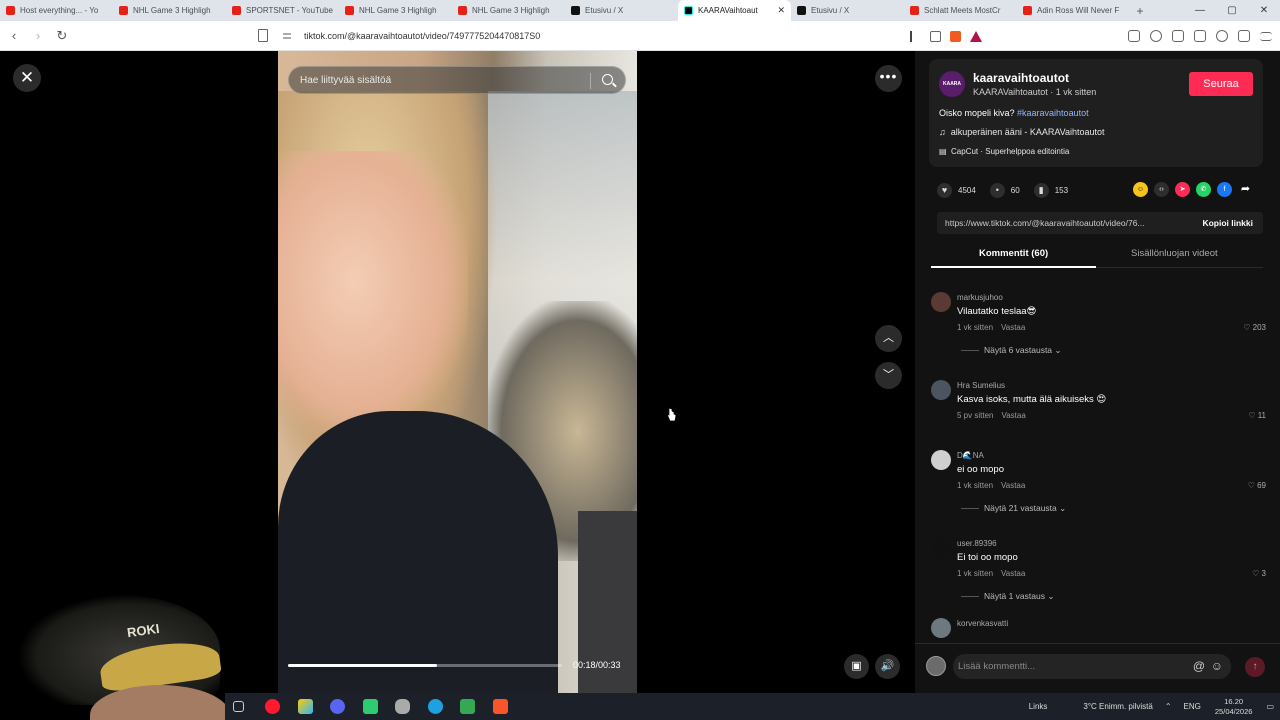  Describe the element at coordinates (1255, 667) in the screenshot. I see `send-comment-button: ↑` at that location.